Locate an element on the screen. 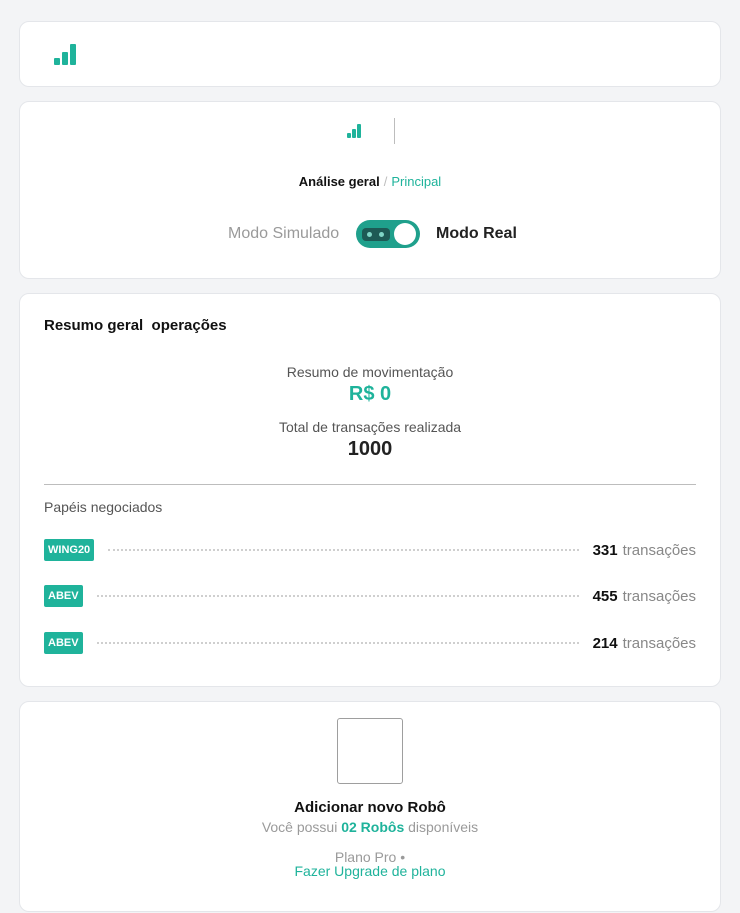 This screenshot has width=740, height=913. ticker-badge: WING20 is located at coordinates (69, 550).